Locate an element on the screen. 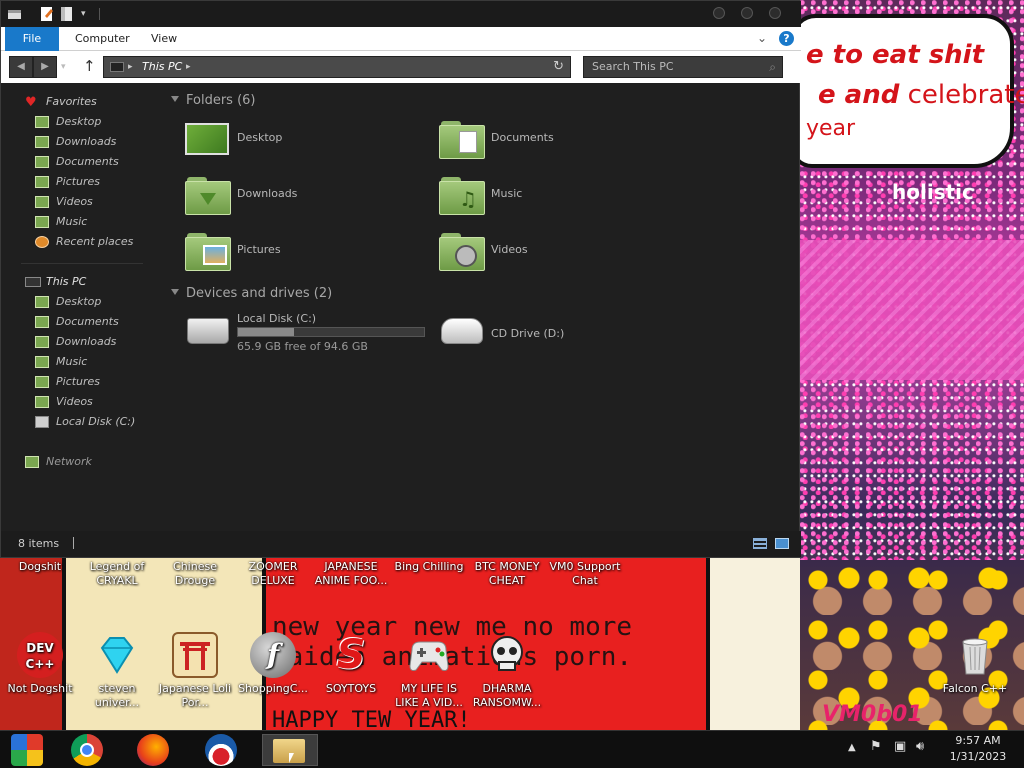  help-icon: ? is located at coordinates (786, 38).